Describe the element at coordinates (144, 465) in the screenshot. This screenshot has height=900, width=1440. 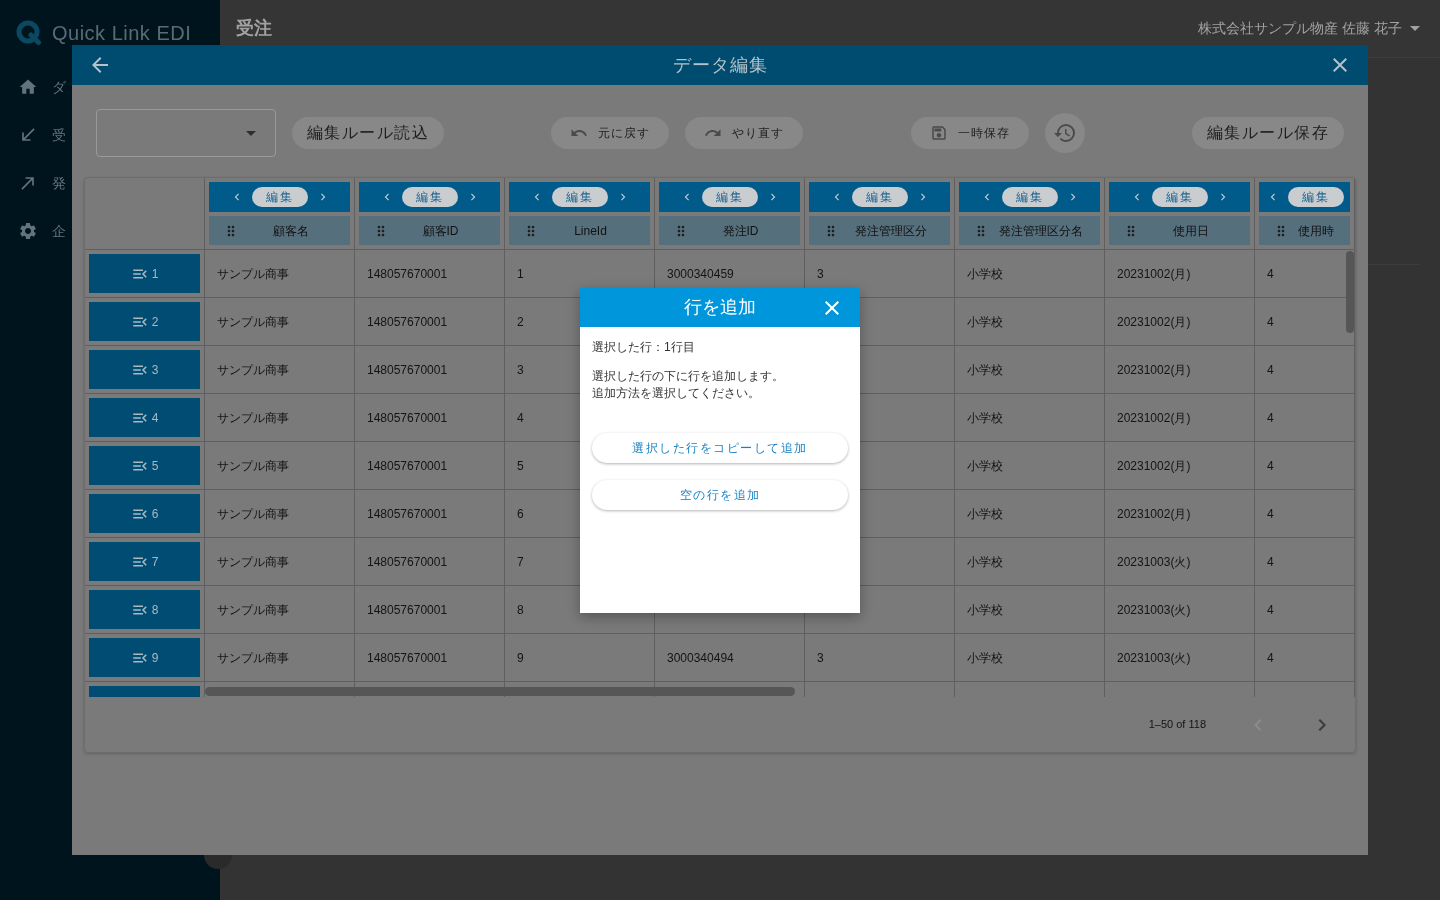
I see `row-menu-button: 5` at that location.